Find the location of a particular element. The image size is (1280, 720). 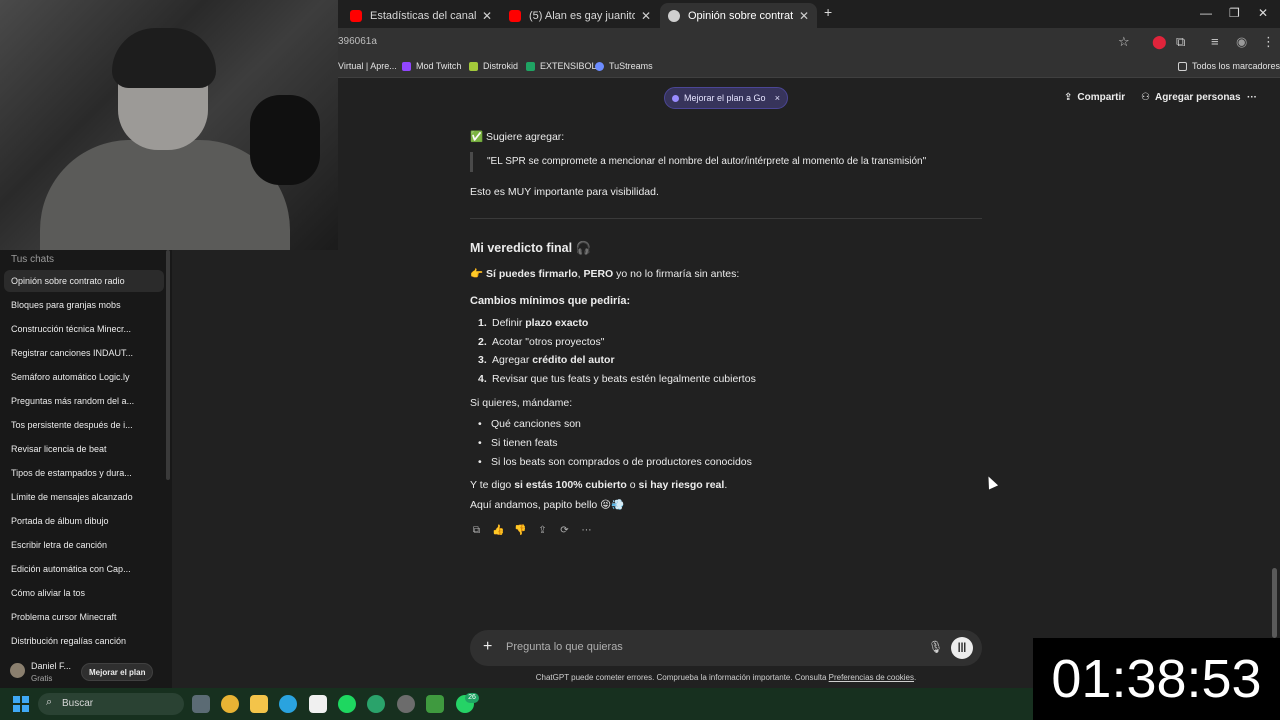

all-bookmarks: Todos los marcadores is located at coordinates (1229, 66).